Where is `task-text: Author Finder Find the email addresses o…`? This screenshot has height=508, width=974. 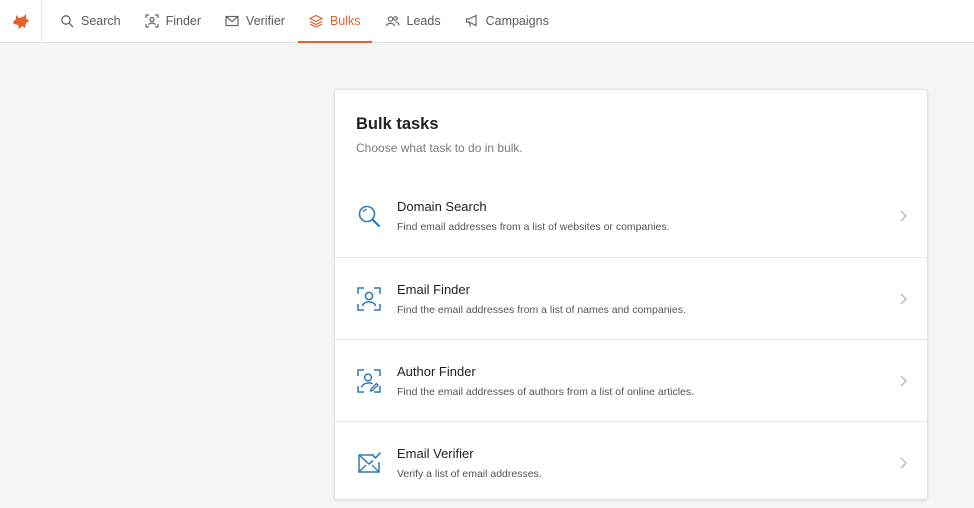 task-text: Author Finder Find the email addresses o… is located at coordinates (662, 381).